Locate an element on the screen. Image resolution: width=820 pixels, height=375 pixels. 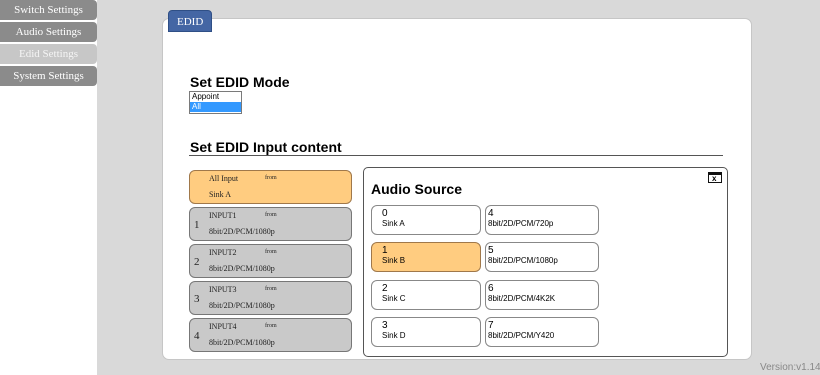
input-name: INPUT1 is located at coordinates (223, 215).